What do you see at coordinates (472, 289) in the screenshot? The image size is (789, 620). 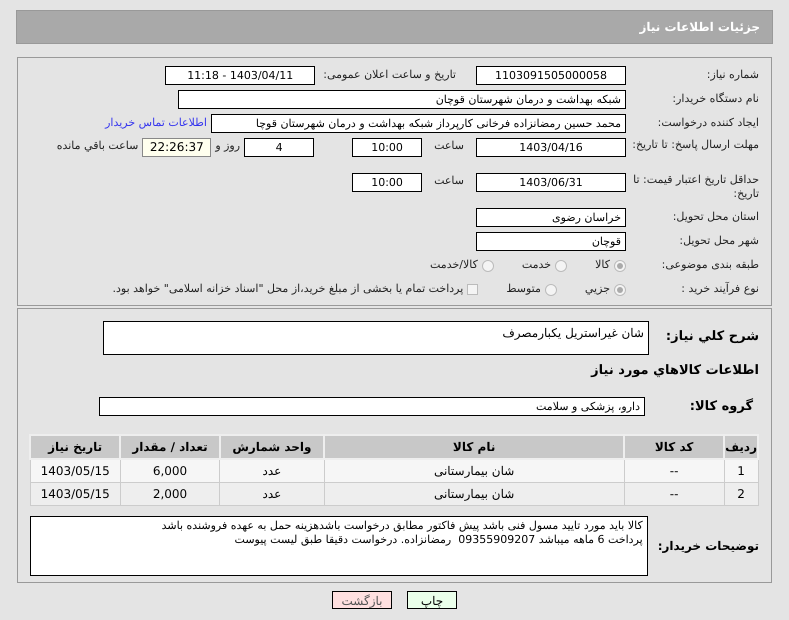 I see `checkbox` at bounding box center [472, 289].